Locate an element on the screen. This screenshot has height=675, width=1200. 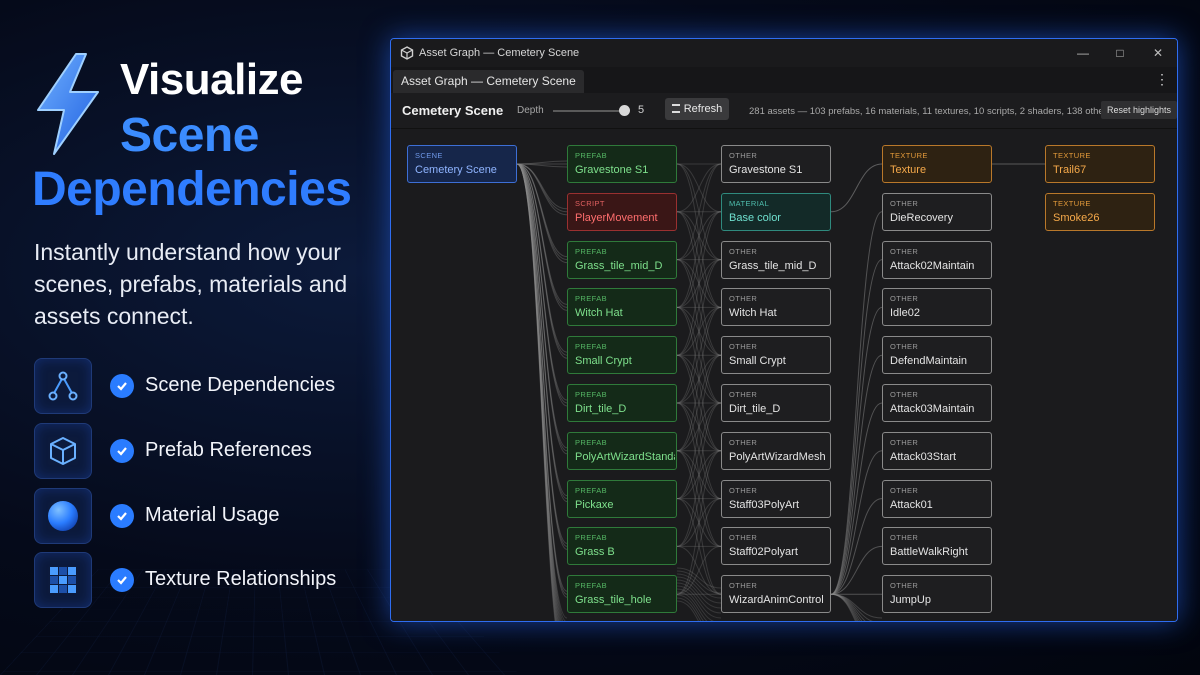
graph-node-other: OTHER Staff03PolyArt is located at coordinates (776, 498).